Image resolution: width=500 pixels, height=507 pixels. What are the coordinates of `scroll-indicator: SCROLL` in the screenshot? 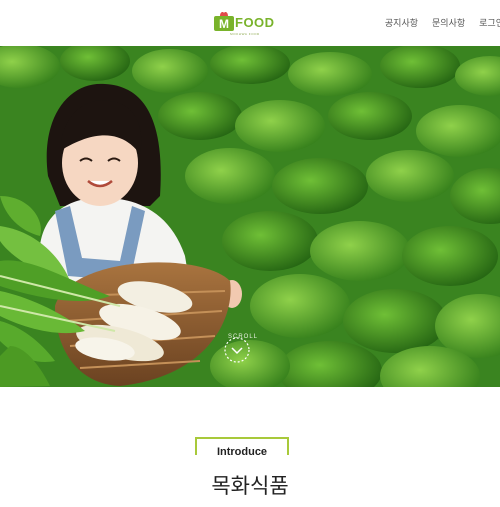 It's located at (243, 348).